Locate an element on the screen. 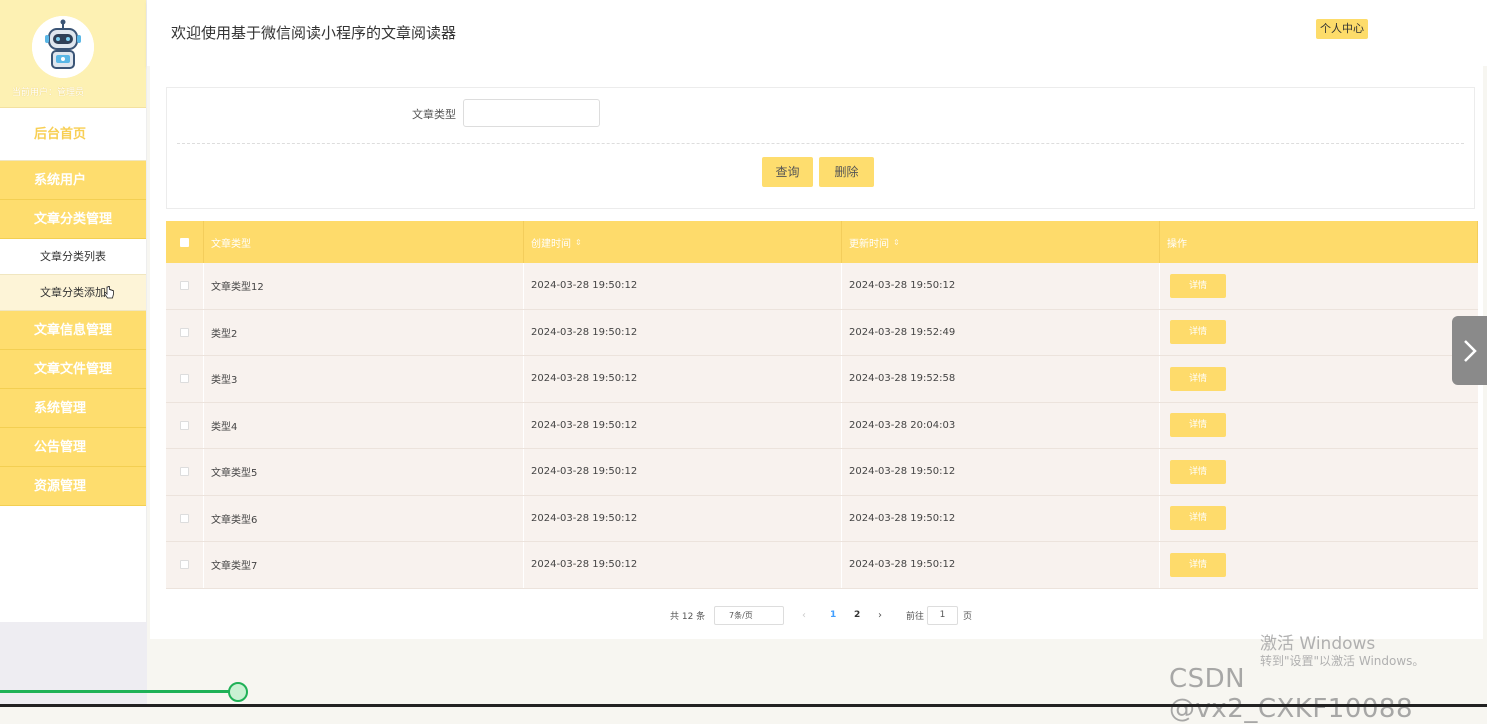 This screenshot has width=1487, height=724. sidebar-item-announcements: 公告管理 is located at coordinates (73, 447).